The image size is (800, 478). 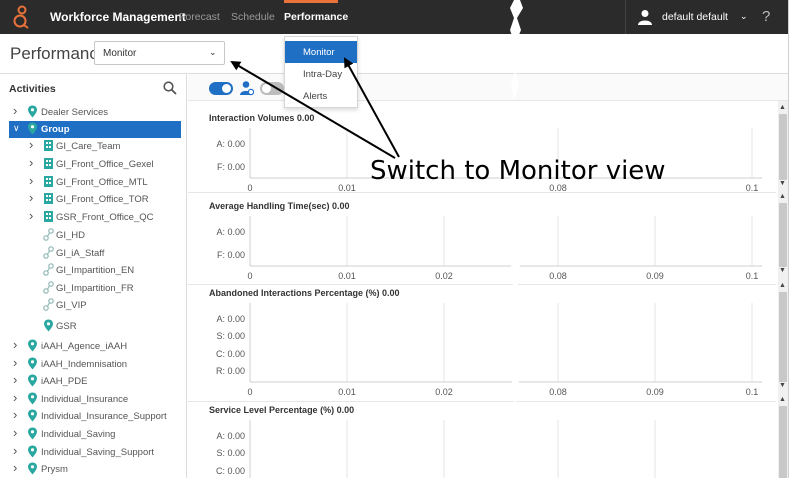 What do you see at coordinates (95, 129) in the screenshot?
I see `tree-item: ∨ Group` at bounding box center [95, 129].